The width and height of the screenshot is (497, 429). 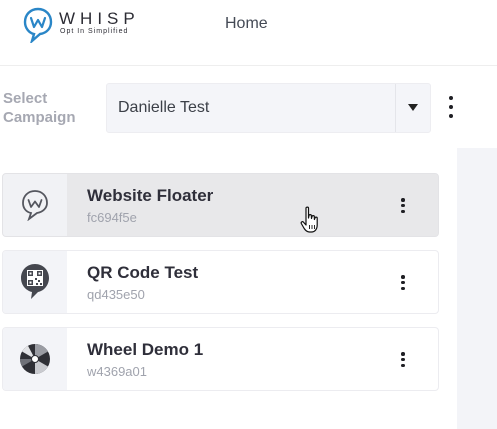 I want to click on item-name: Website Floater, so click(x=150, y=195).